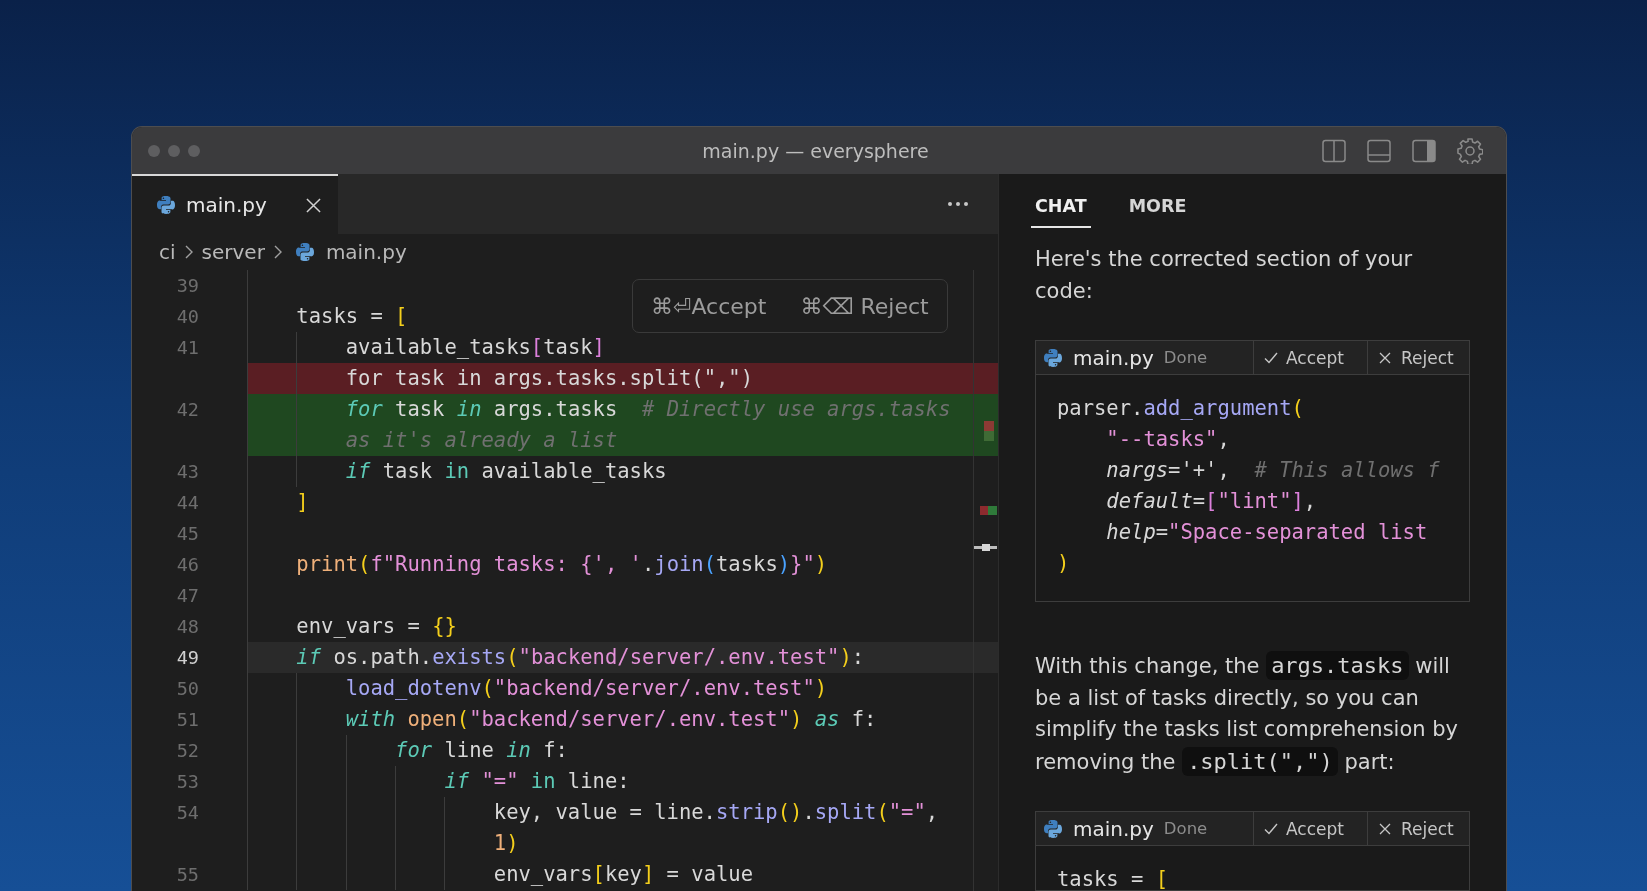 This screenshot has width=1647, height=891. What do you see at coordinates (958, 204) in the screenshot?
I see `more-icon` at bounding box center [958, 204].